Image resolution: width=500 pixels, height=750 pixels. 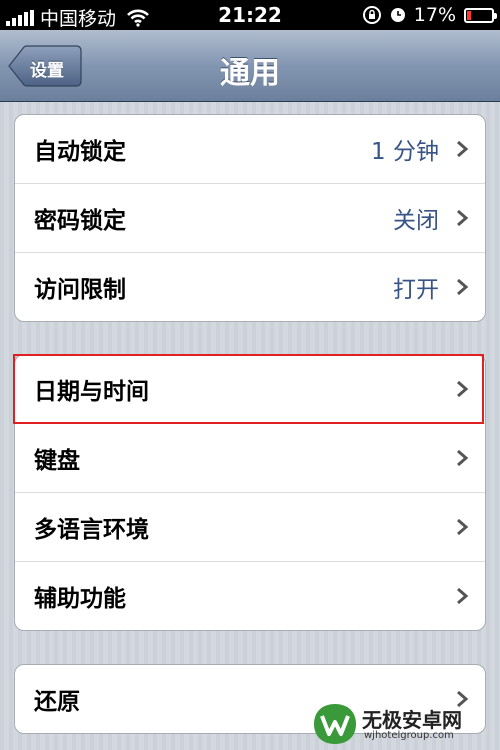 What do you see at coordinates (250, 596) in the screenshot?
I see `row-accessibility: 辅助功能` at bounding box center [250, 596].